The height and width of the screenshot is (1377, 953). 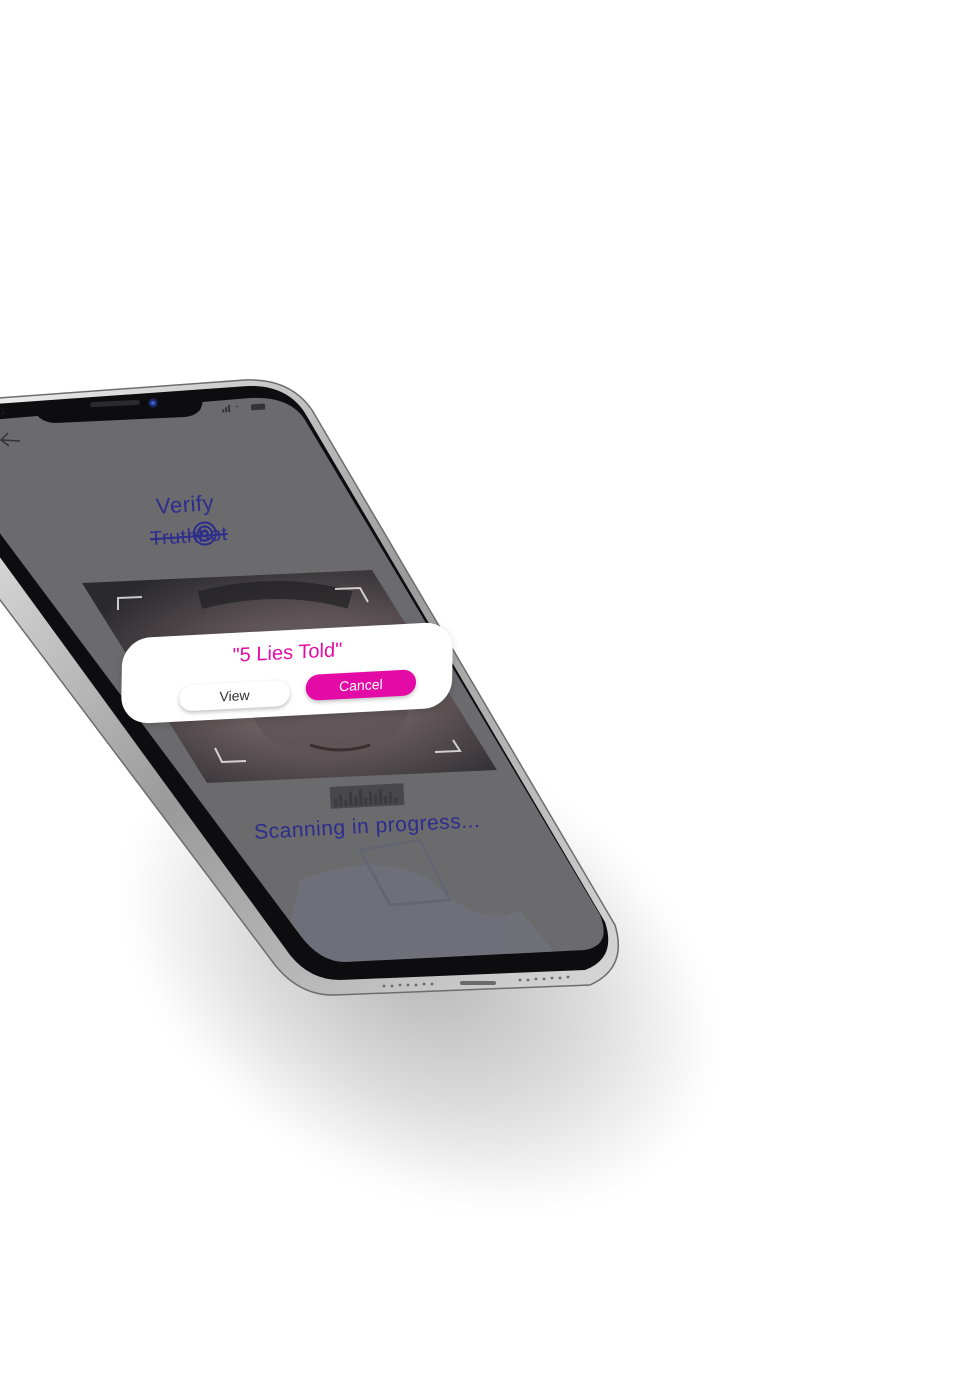 What do you see at coordinates (287, 653) in the screenshot?
I see `dialog-message: "5 Lies Told"` at bounding box center [287, 653].